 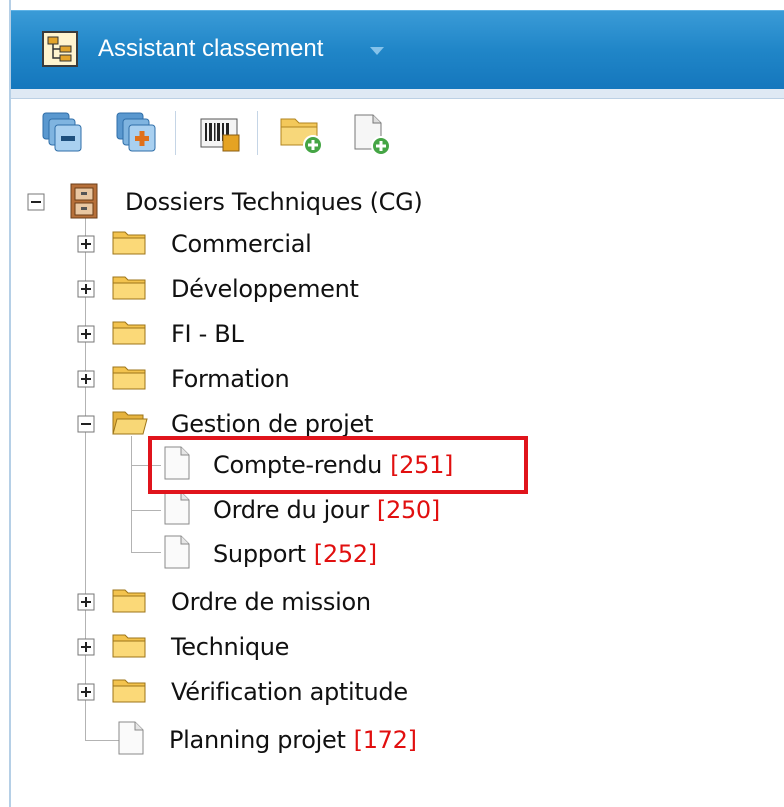 I want to click on tree-folder-item: Ordre de mission, so click(x=241, y=602).